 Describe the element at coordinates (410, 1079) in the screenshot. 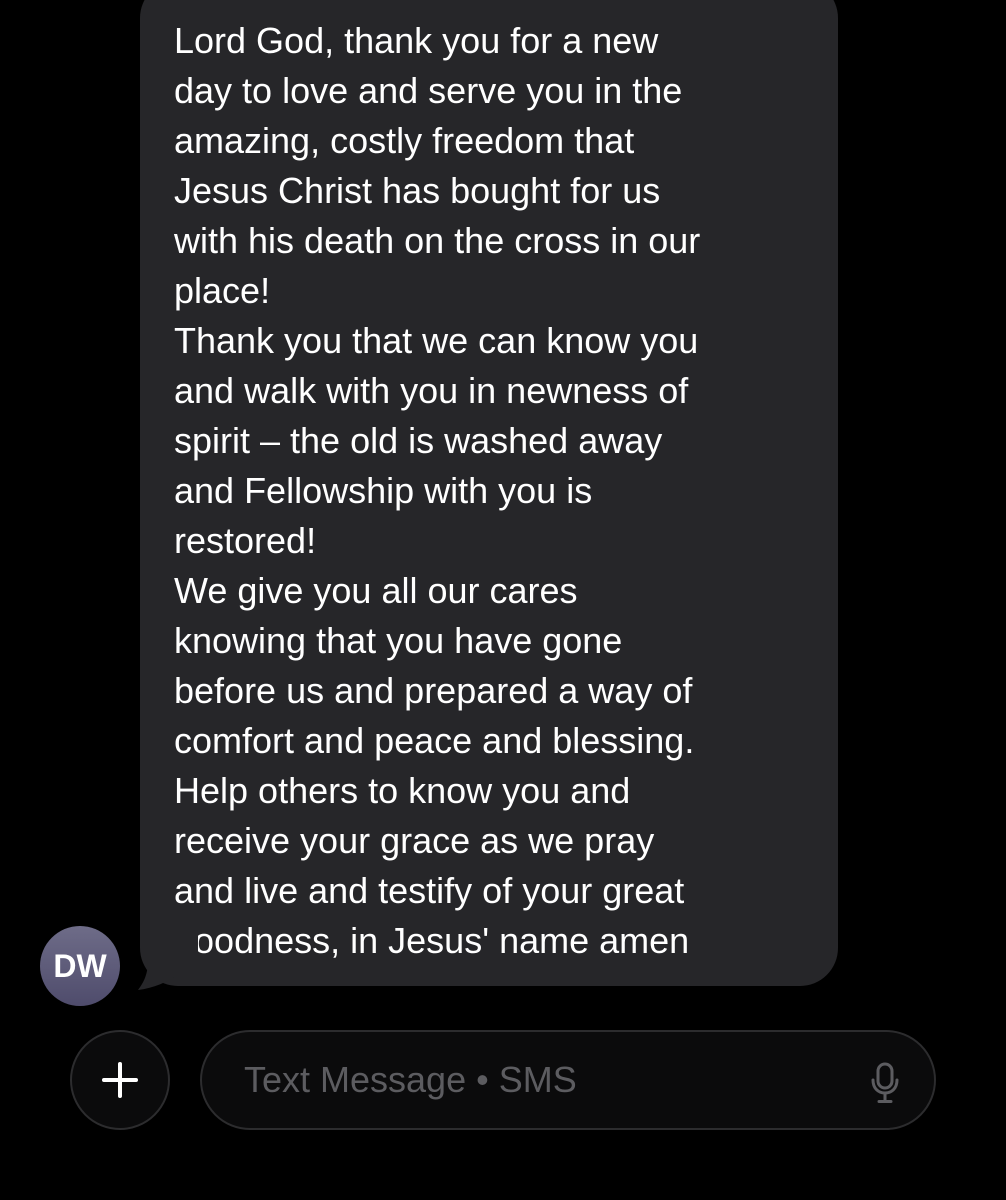

I see `message-input-placeholder: Text Message • SMS` at that location.